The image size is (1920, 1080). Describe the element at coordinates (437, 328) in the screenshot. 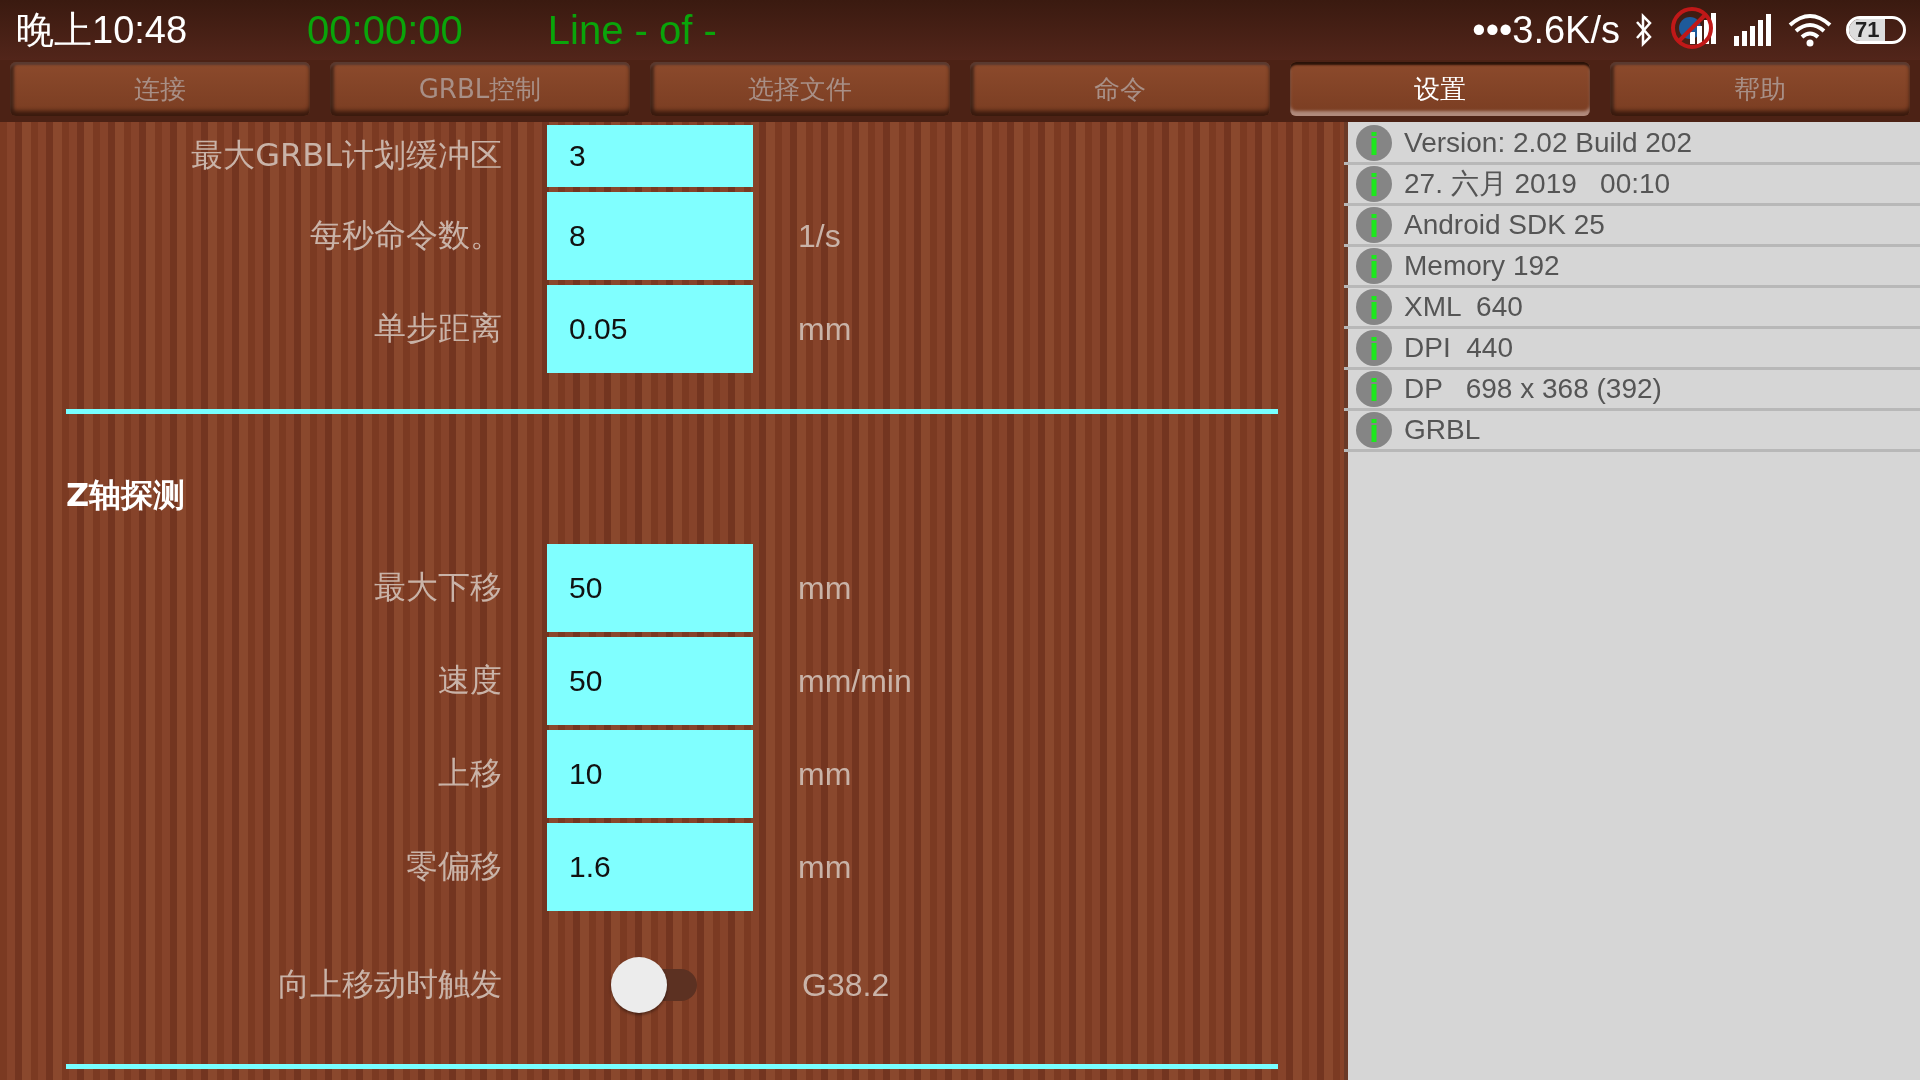

I see `setting-label: 单步距离` at that location.